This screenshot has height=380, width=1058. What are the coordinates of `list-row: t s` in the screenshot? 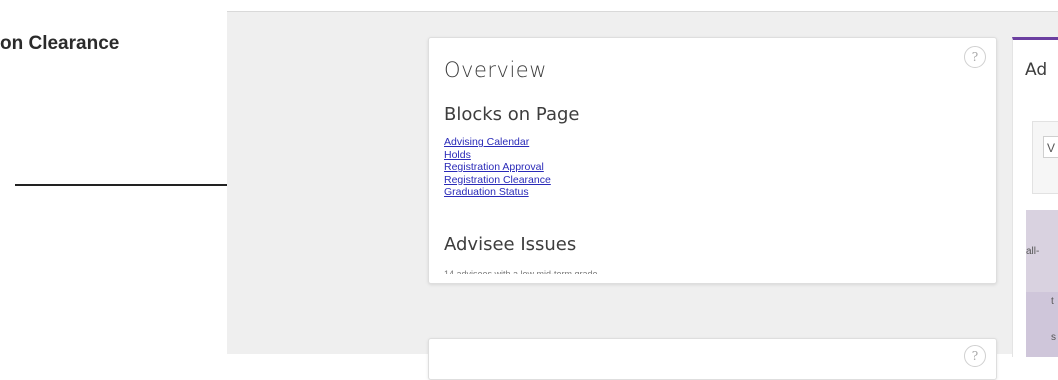 It's located at (1042, 324).